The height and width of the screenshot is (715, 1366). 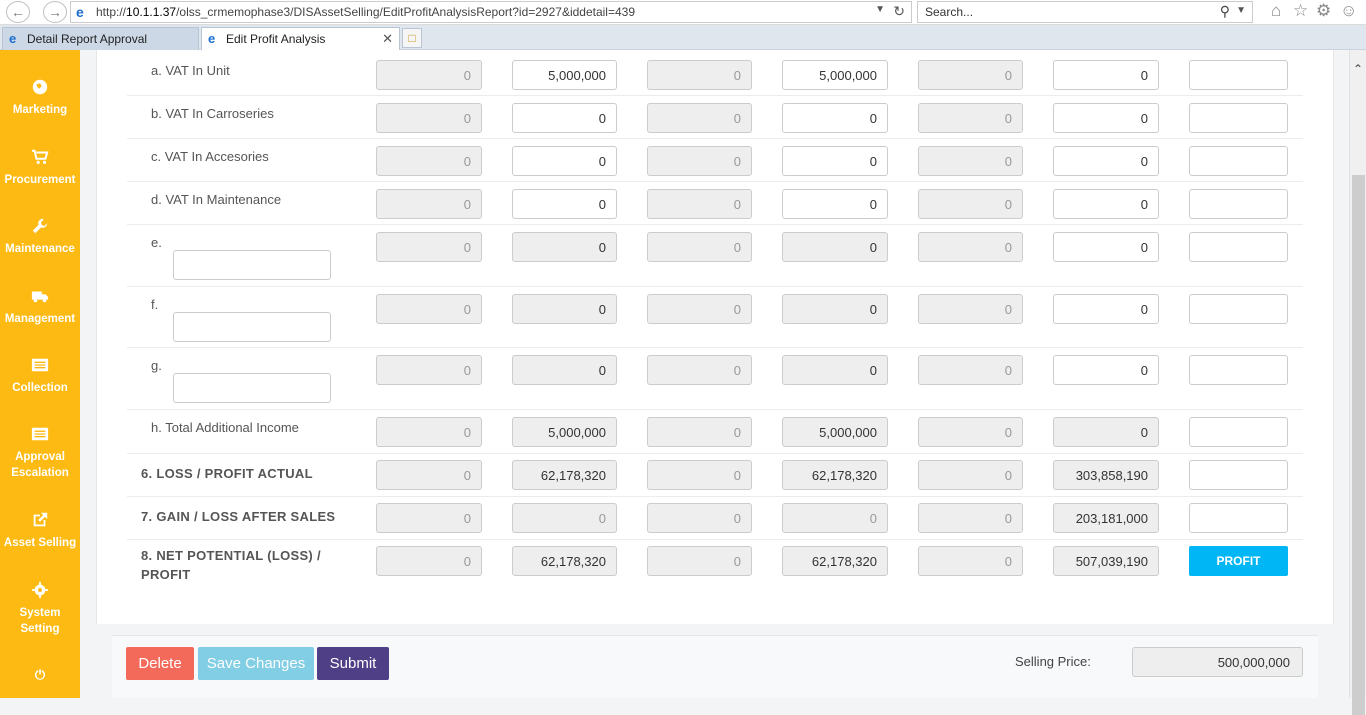 What do you see at coordinates (1348, 11) in the screenshot?
I see `feedback-smiley-icon: ☺` at bounding box center [1348, 11].